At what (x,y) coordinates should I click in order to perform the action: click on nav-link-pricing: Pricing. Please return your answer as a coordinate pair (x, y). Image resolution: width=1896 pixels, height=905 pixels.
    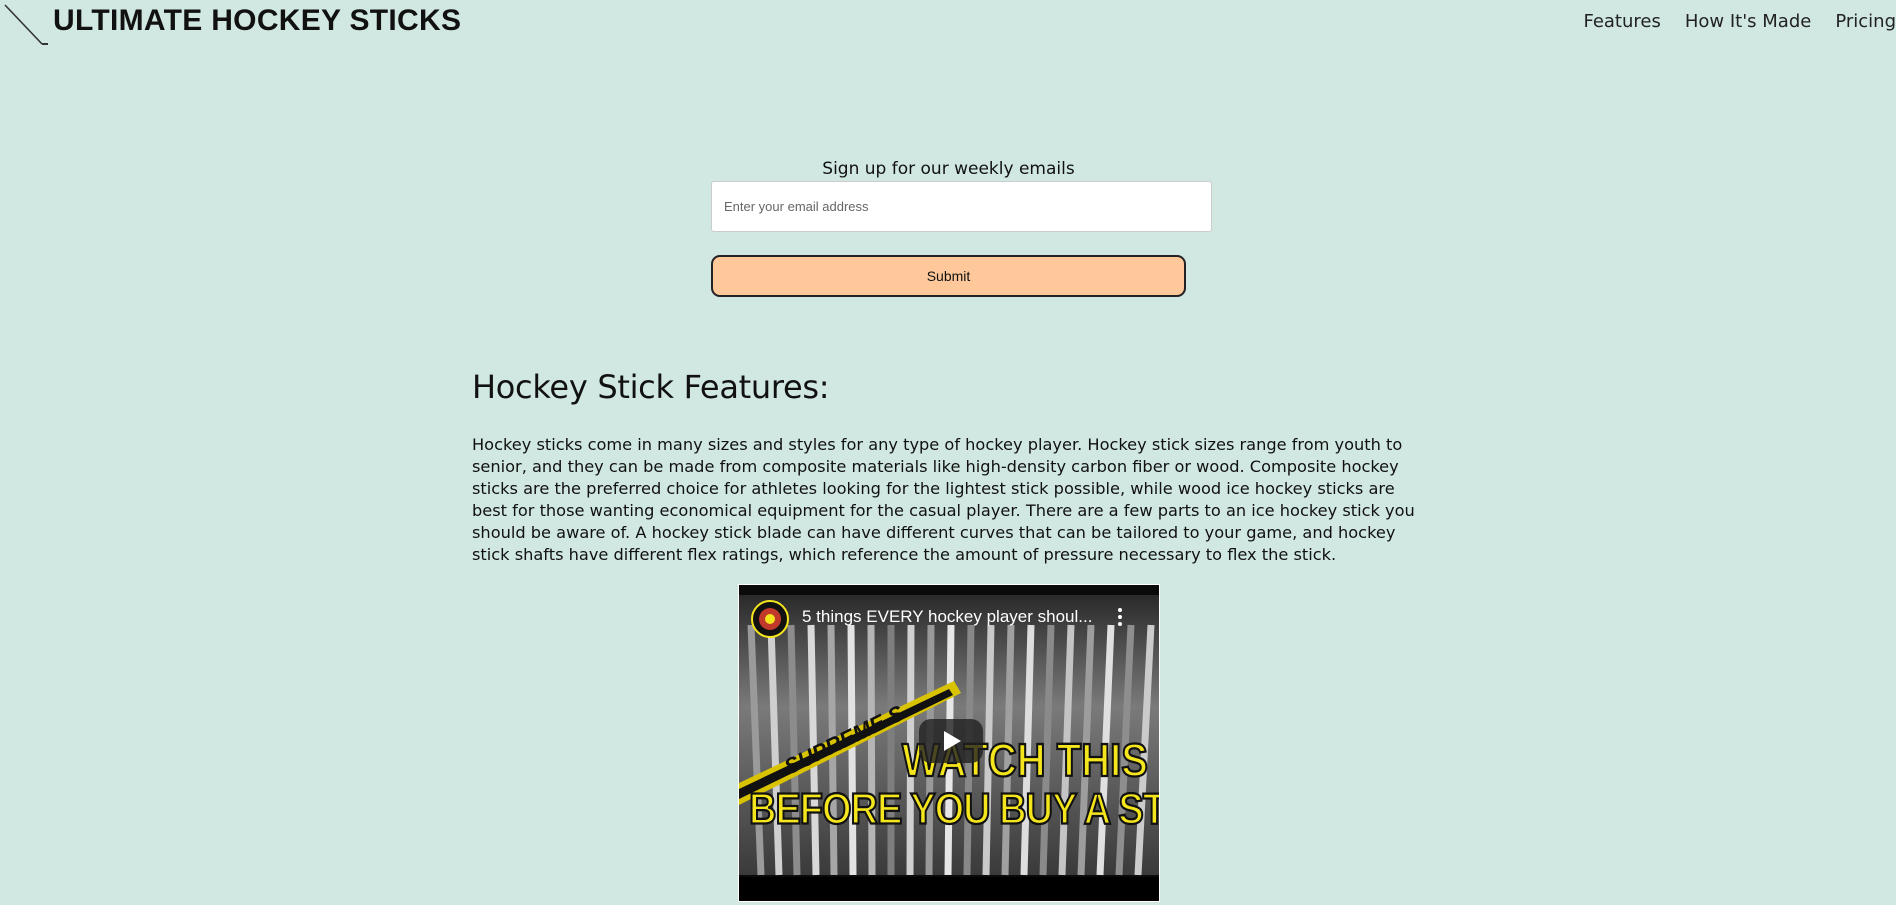
    Looking at the image, I should click on (1865, 21).